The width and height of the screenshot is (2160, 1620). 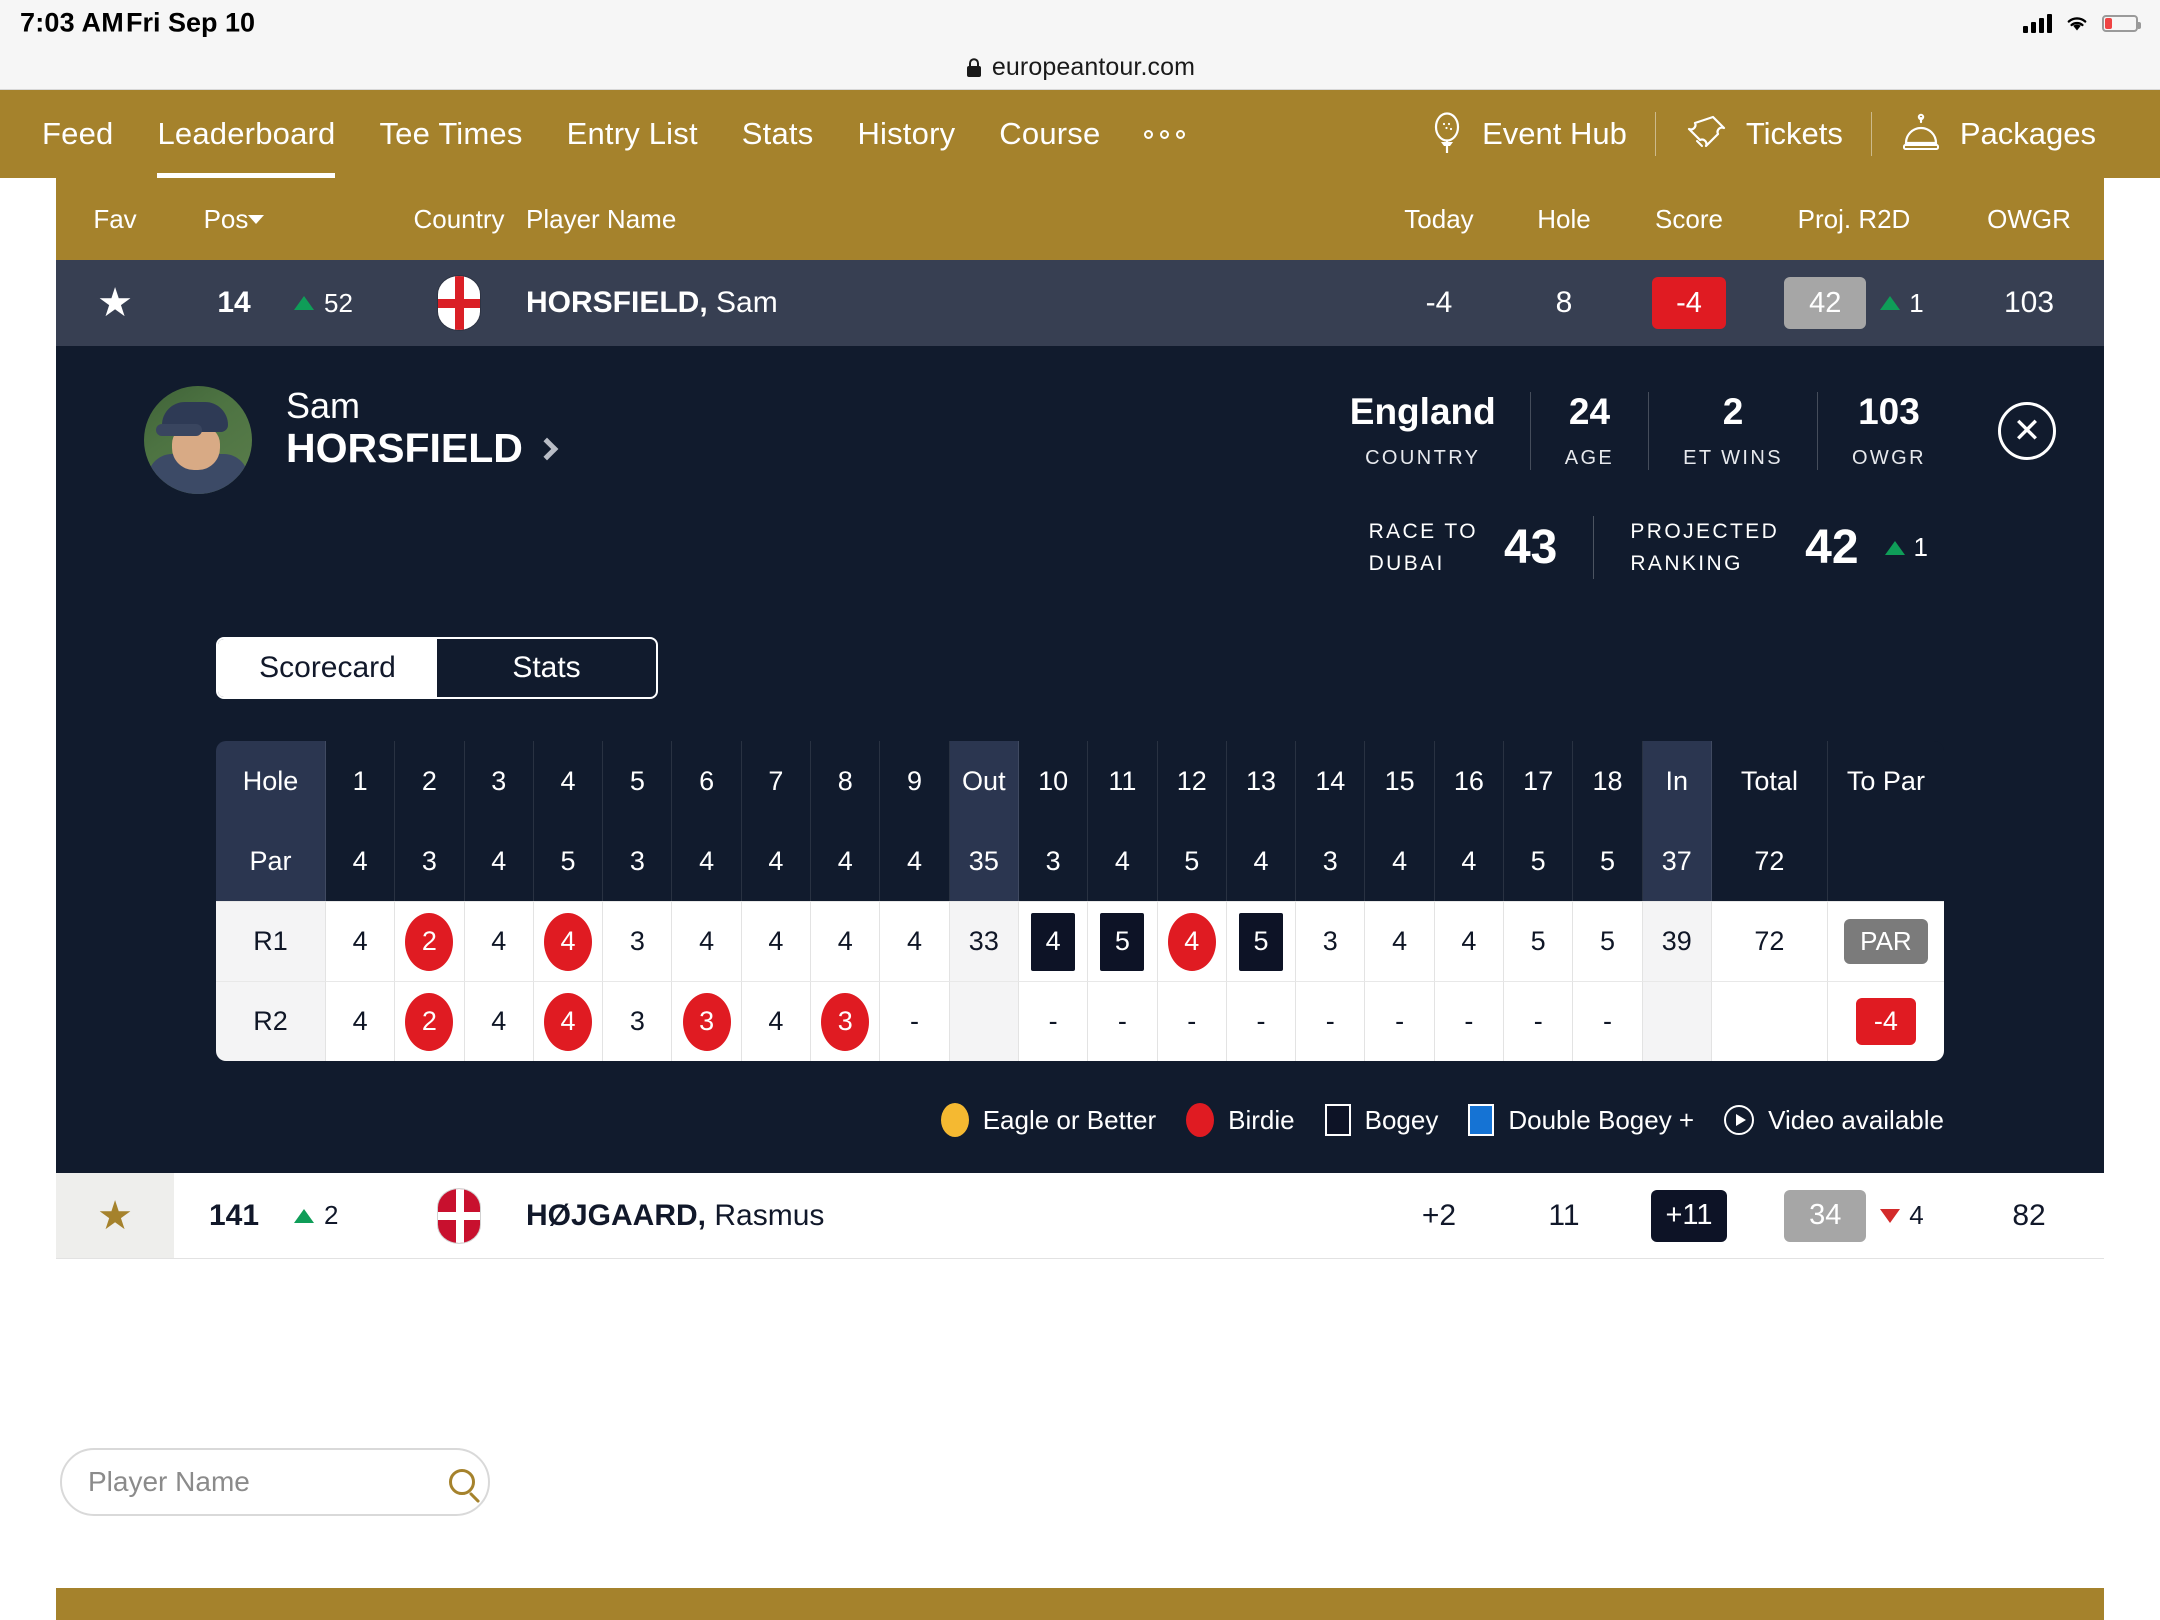 What do you see at coordinates (1447, 132) in the screenshot?
I see `golf-tee-icon` at bounding box center [1447, 132].